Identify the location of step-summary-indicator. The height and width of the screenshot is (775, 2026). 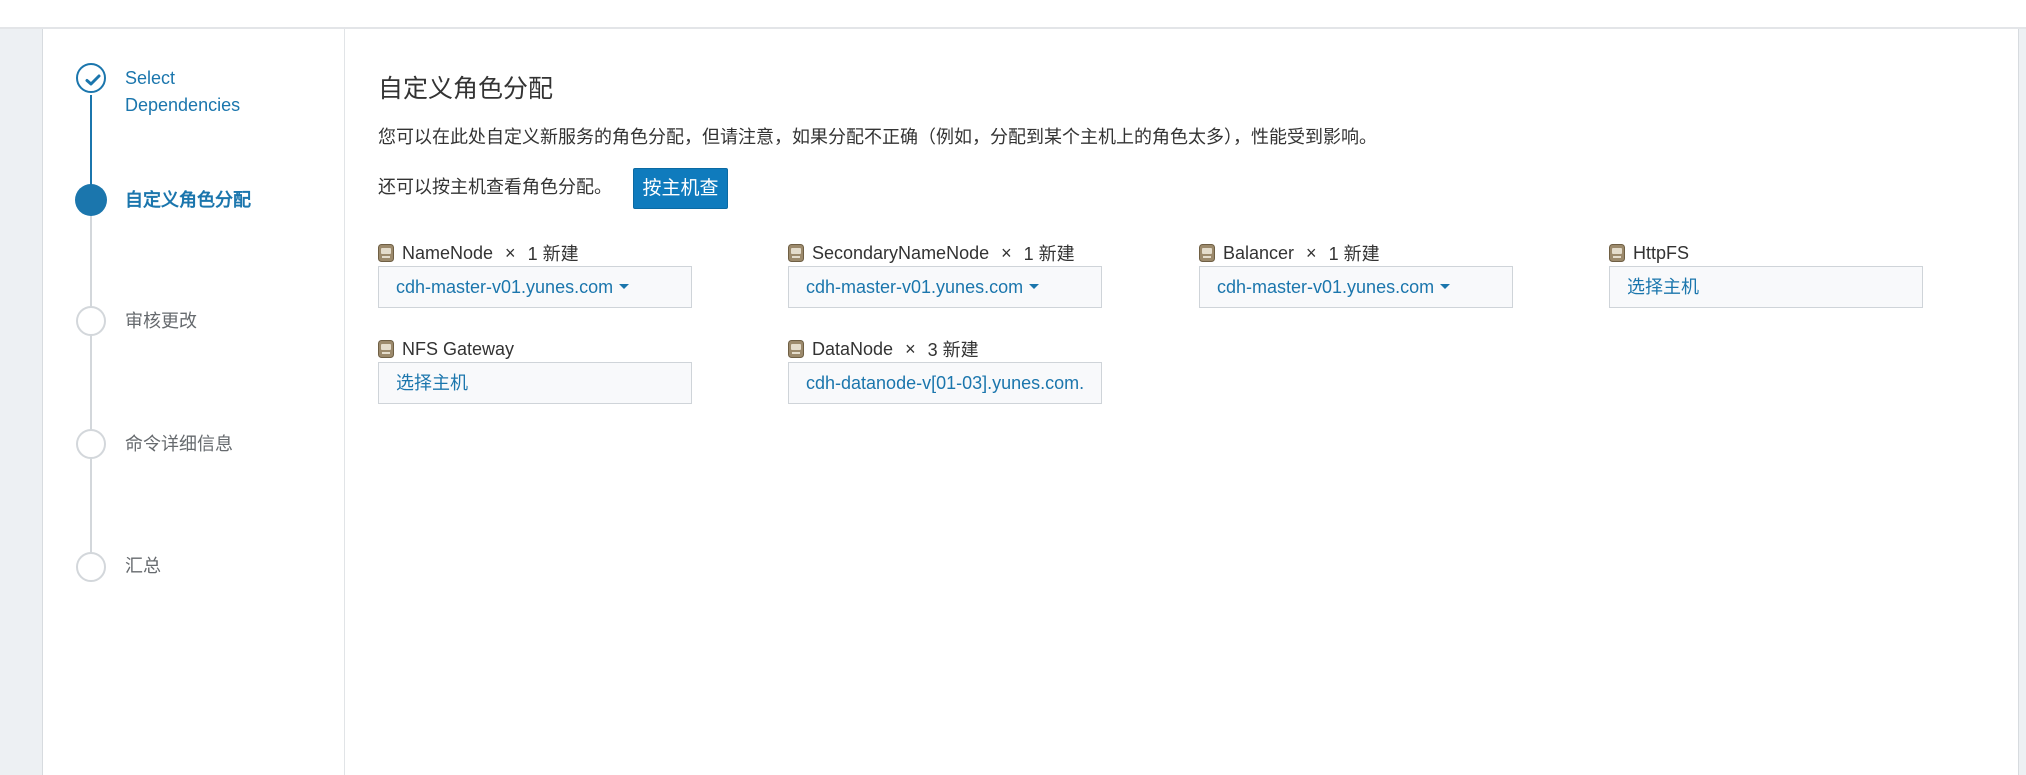
(91, 567).